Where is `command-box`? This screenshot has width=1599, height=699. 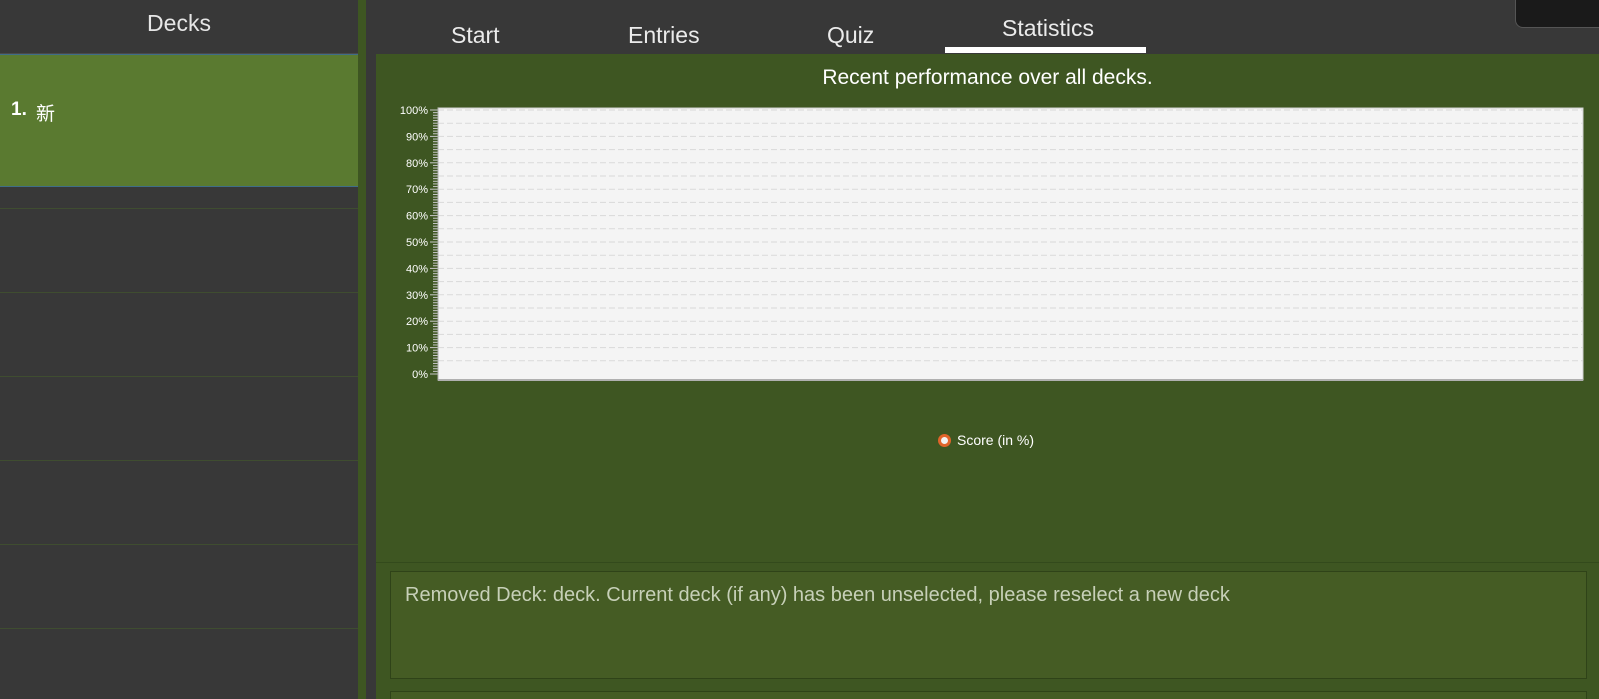 command-box is located at coordinates (988, 695).